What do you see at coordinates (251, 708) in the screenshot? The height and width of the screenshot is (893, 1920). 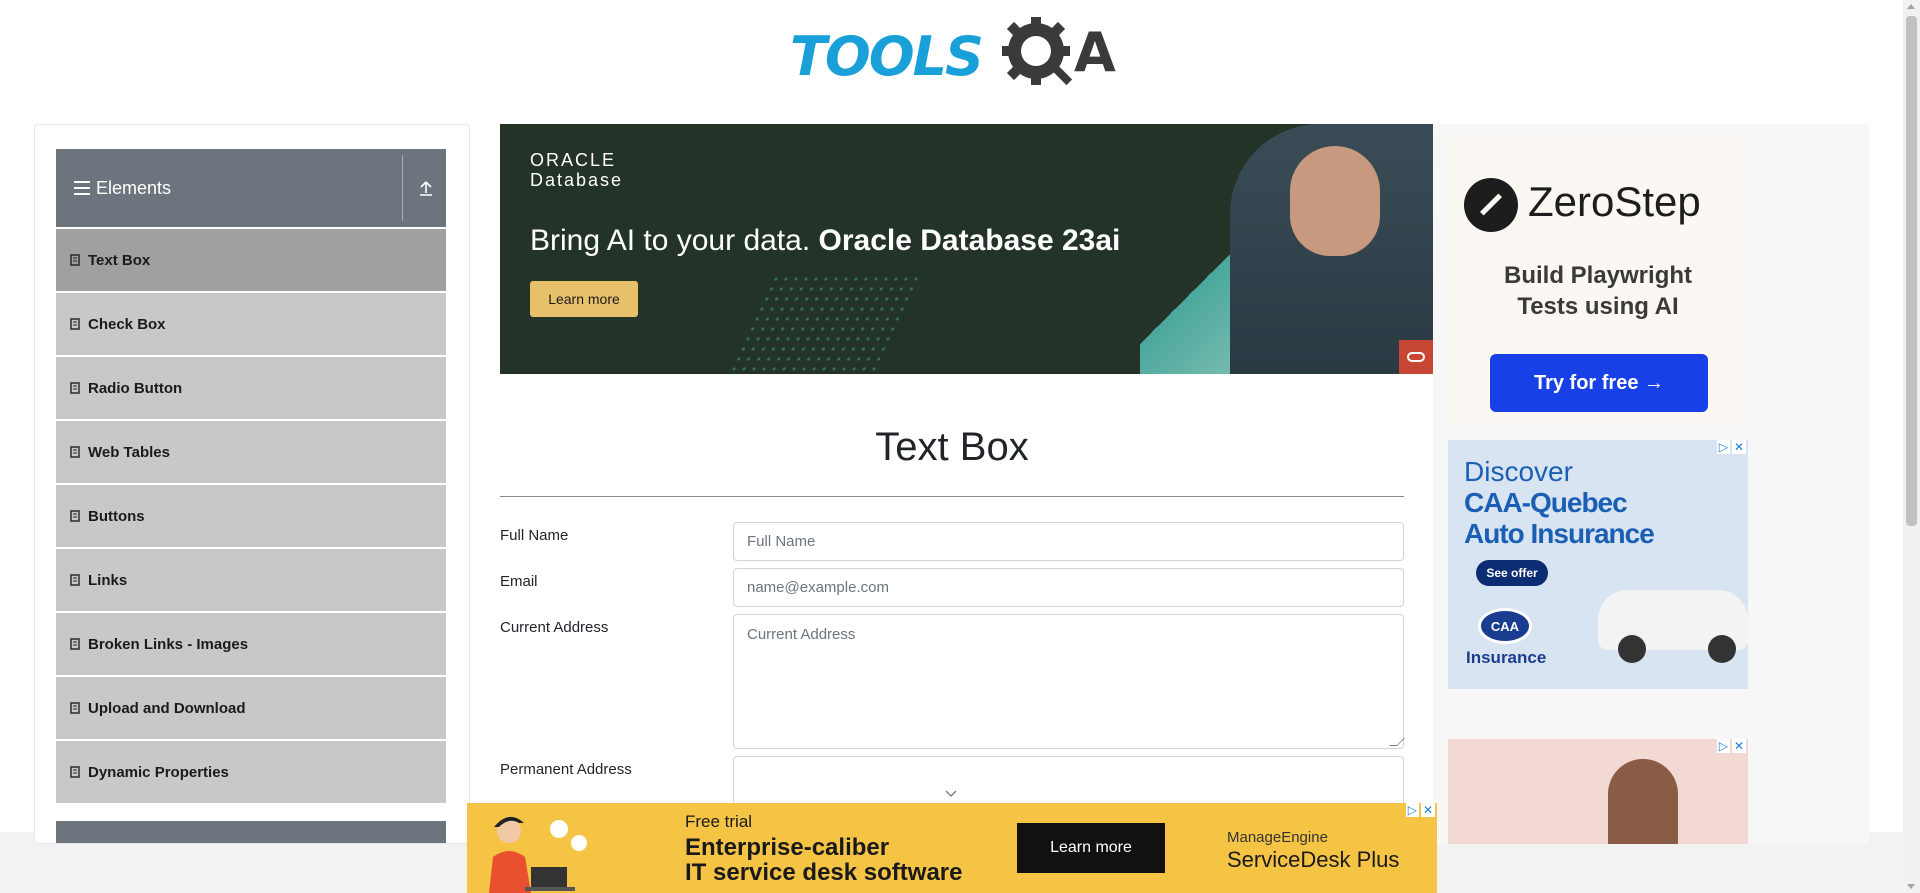 I see `sidebar-item-upload-download: Upload and Download` at bounding box center [251, 708].